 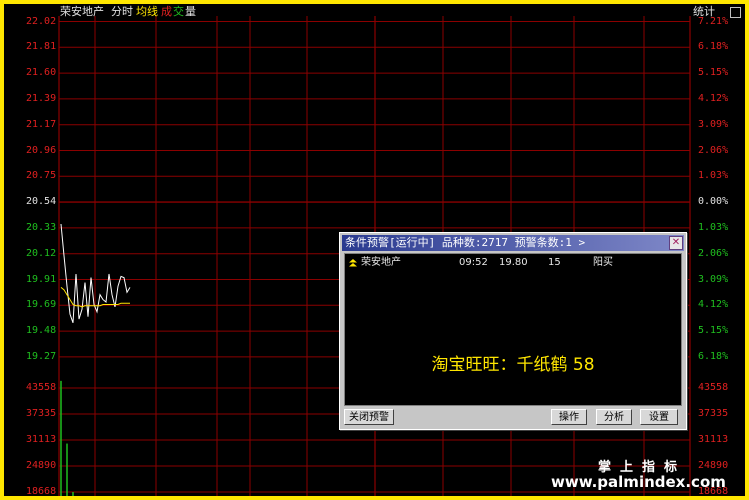 What do you see at coordinates (473, 262) in the screenshot?
I see `alert-time: 09:52` at bounding box center [473, 262].